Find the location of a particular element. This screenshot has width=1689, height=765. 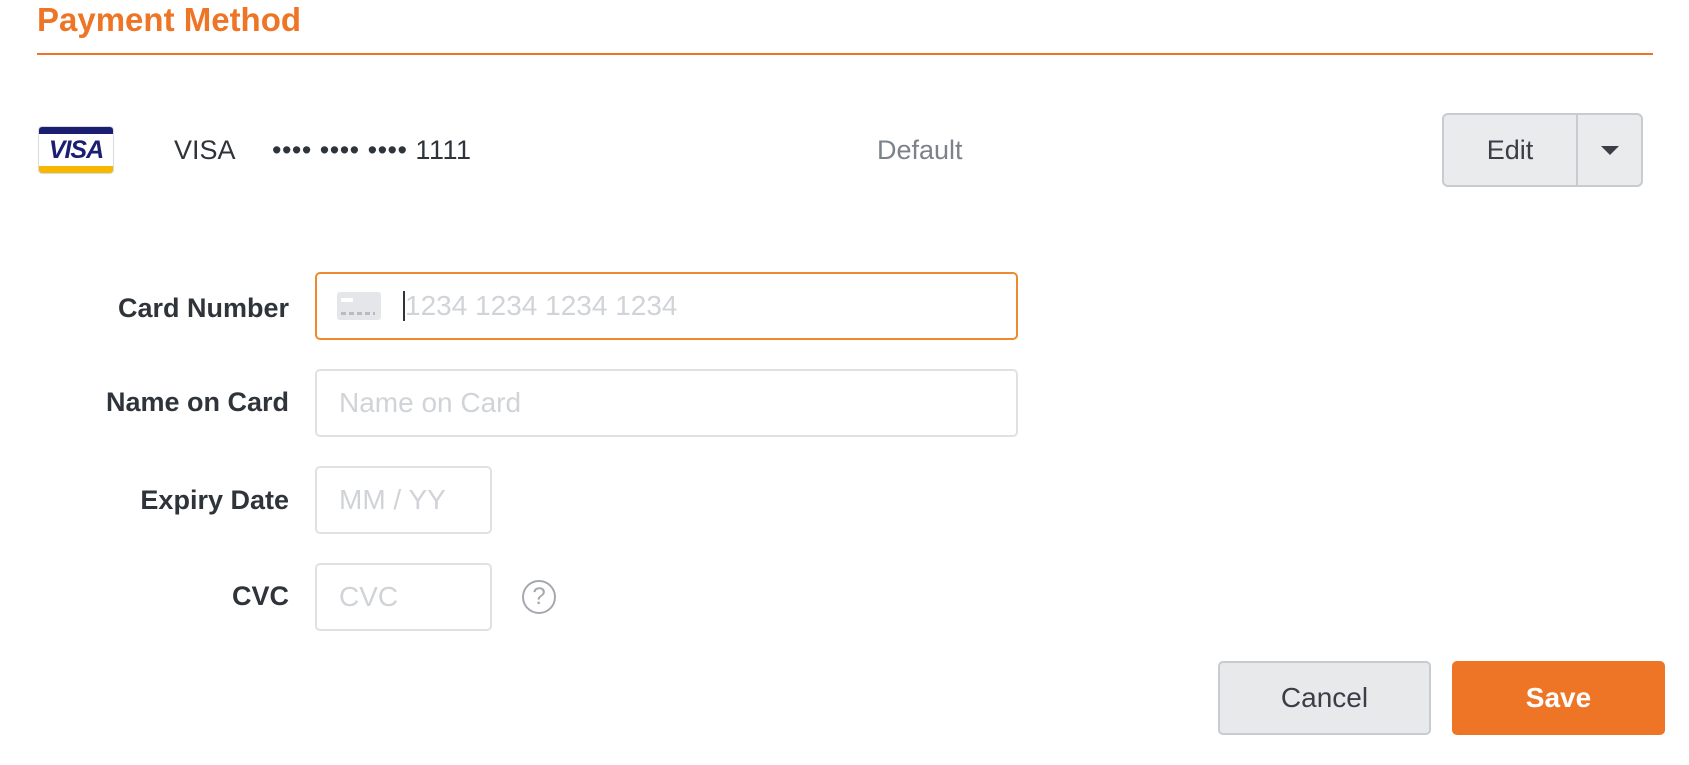

name-on-card-input is located at coordinates (666, 403).